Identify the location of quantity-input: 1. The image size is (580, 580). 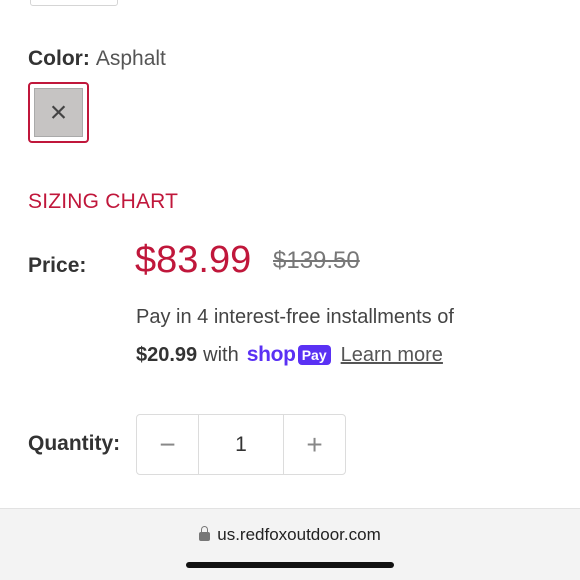
(241, 444).